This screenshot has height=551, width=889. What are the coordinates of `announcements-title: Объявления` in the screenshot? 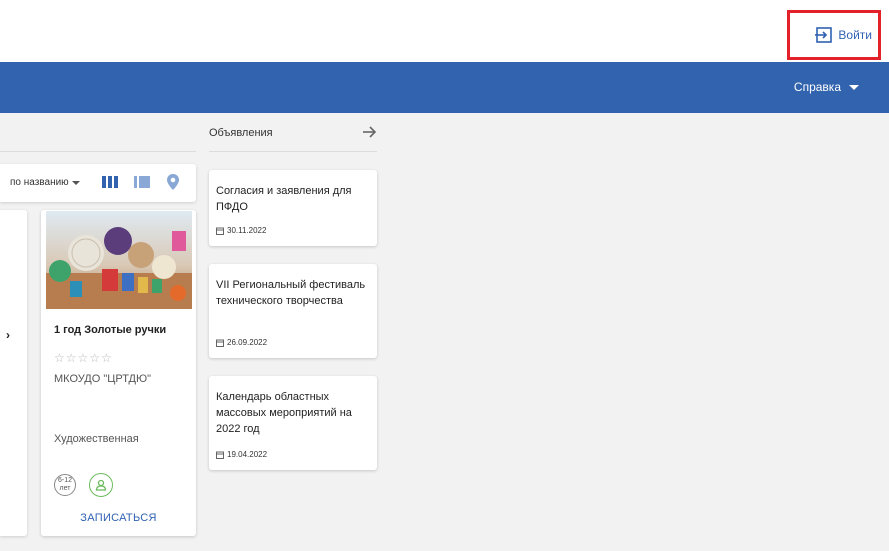 It's located at (241, 133).